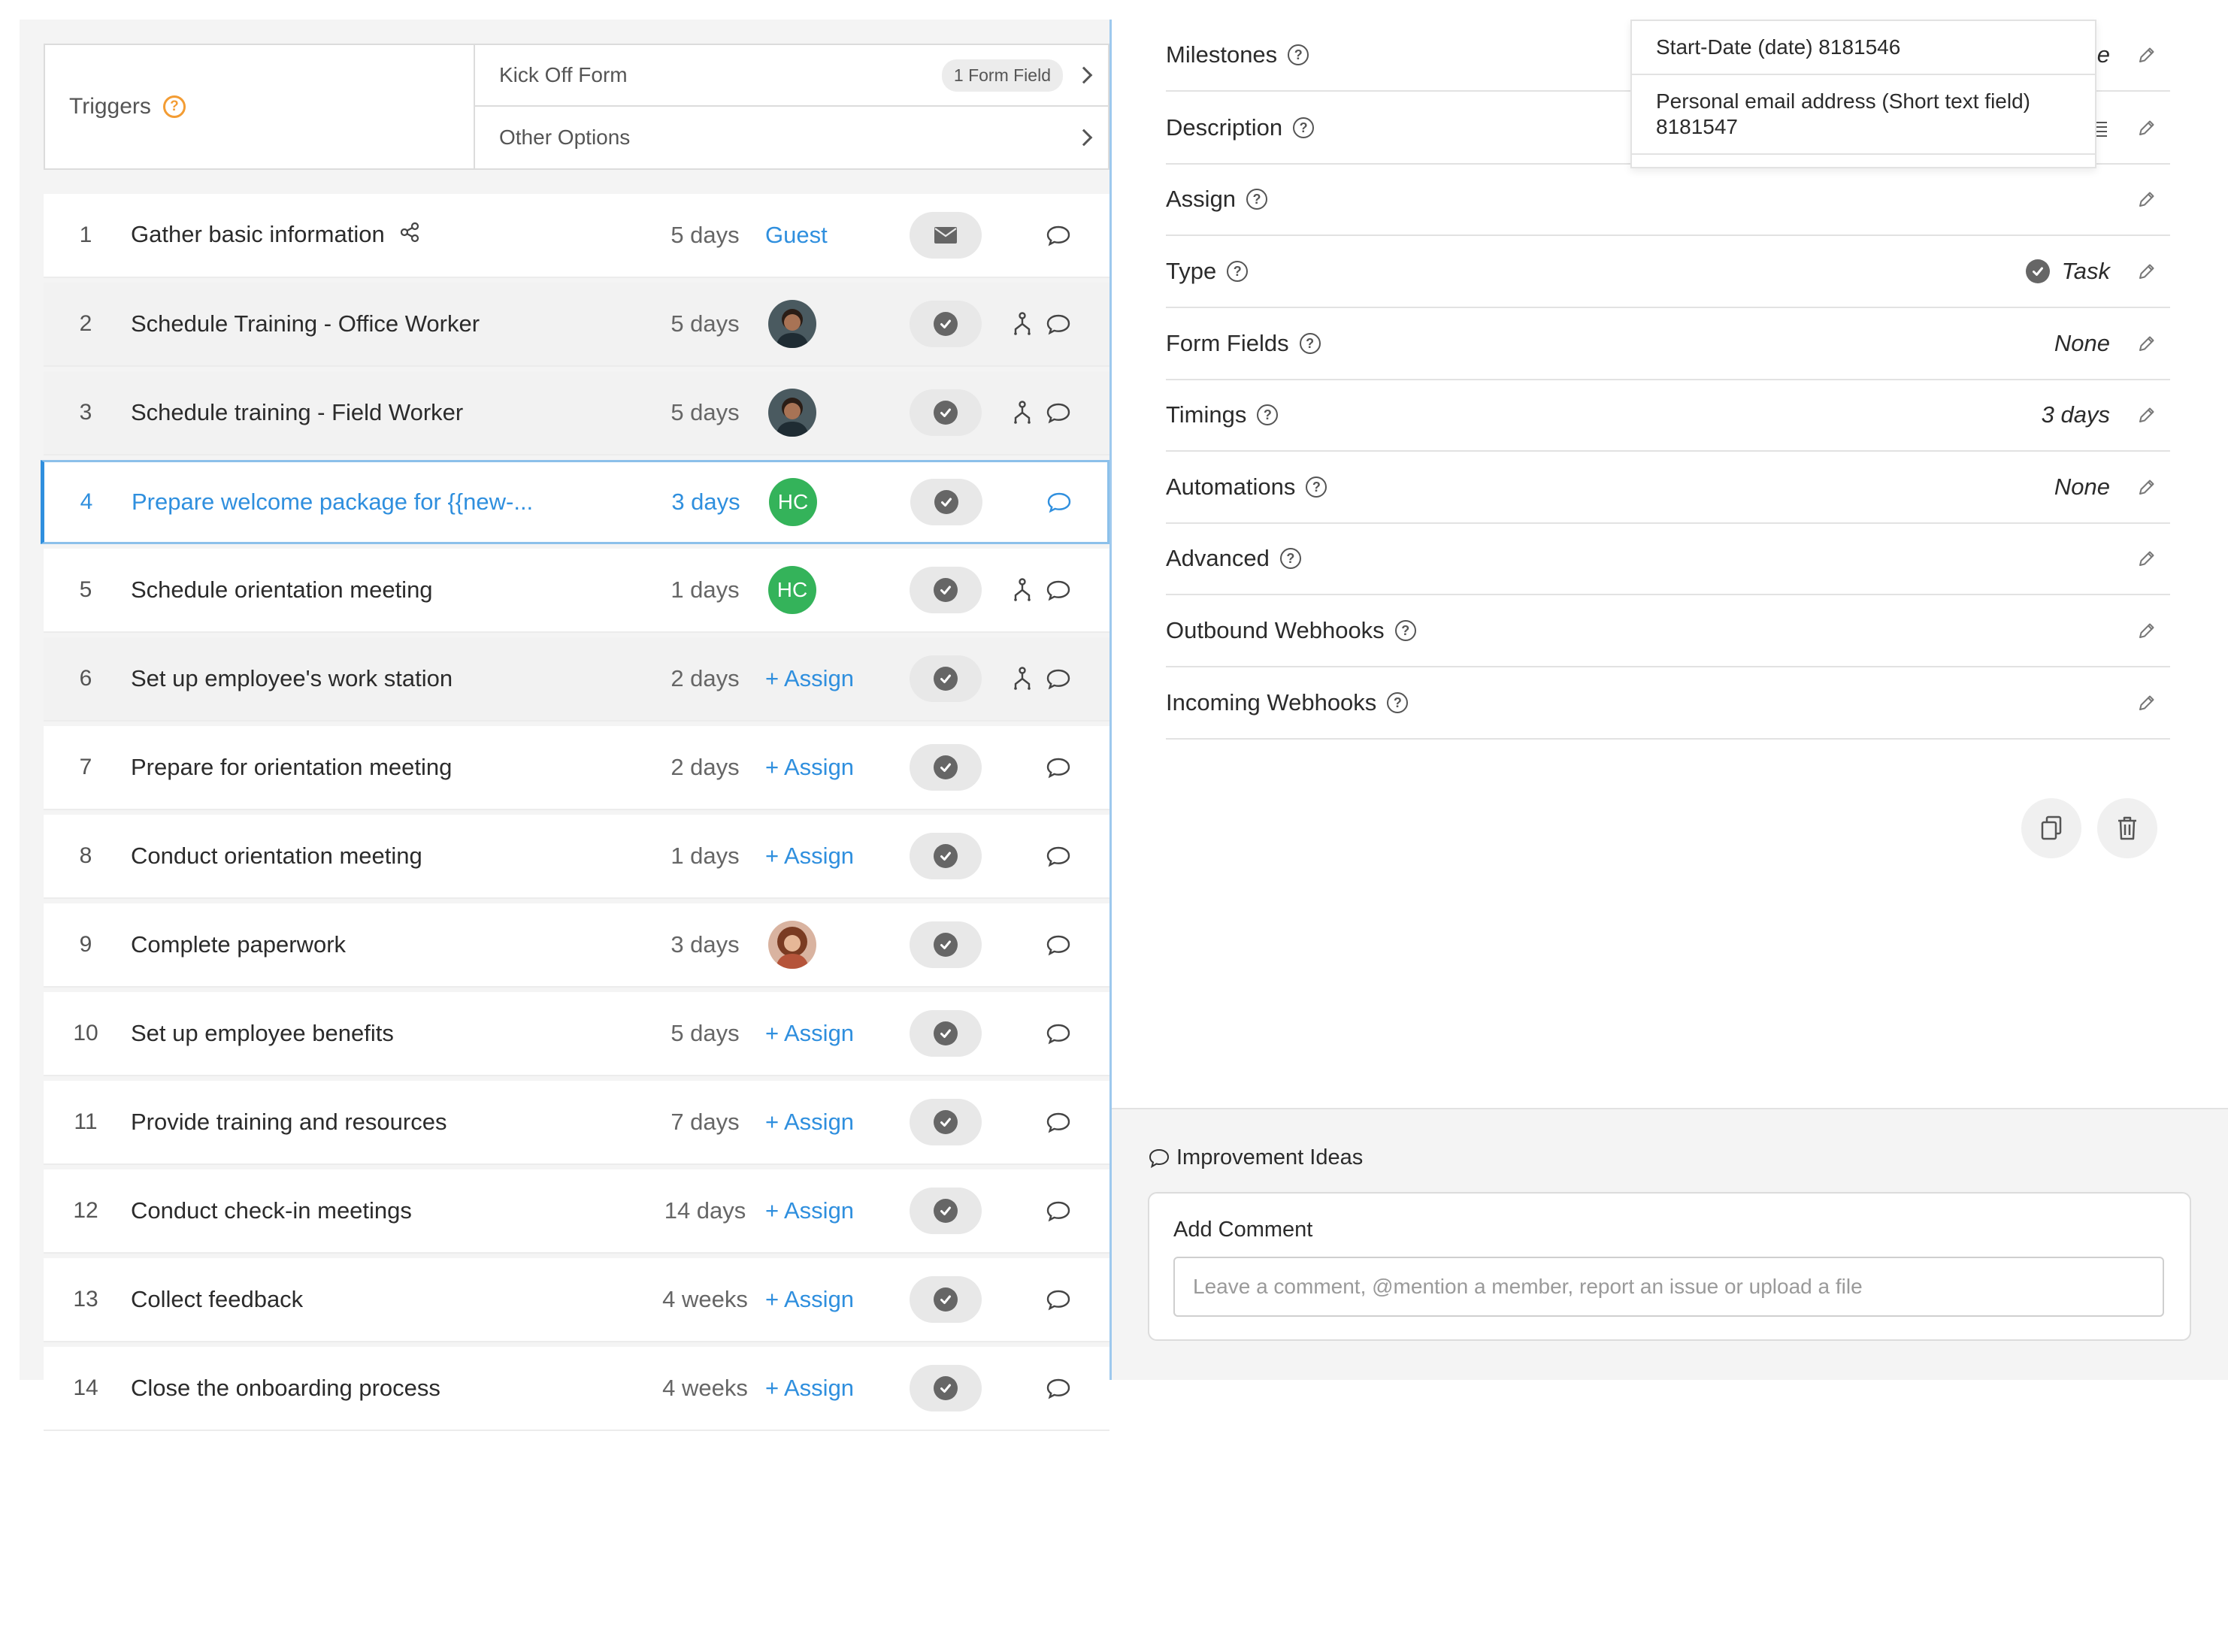  Describe the element at coordinates (289, 1123) in the screenshot. I see `task-name: Provide training and resources` at that location.